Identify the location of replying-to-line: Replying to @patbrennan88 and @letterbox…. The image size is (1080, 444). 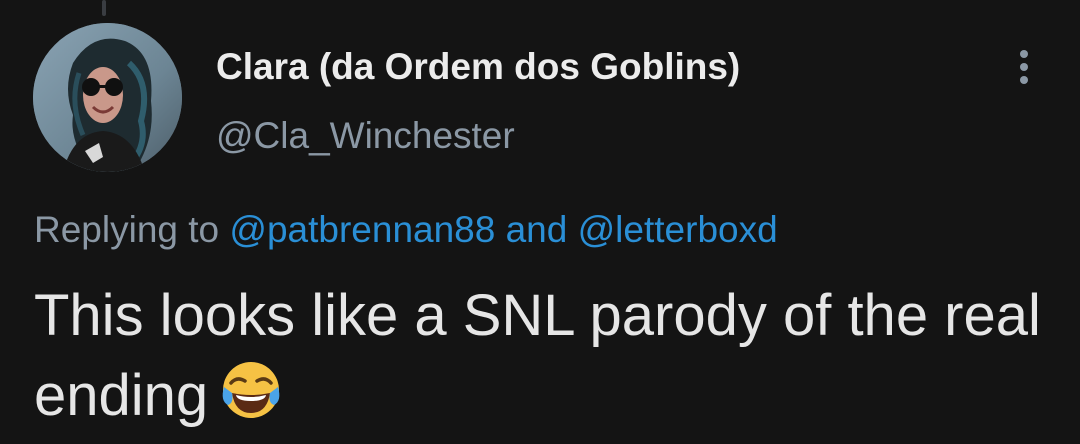
(406, 230).